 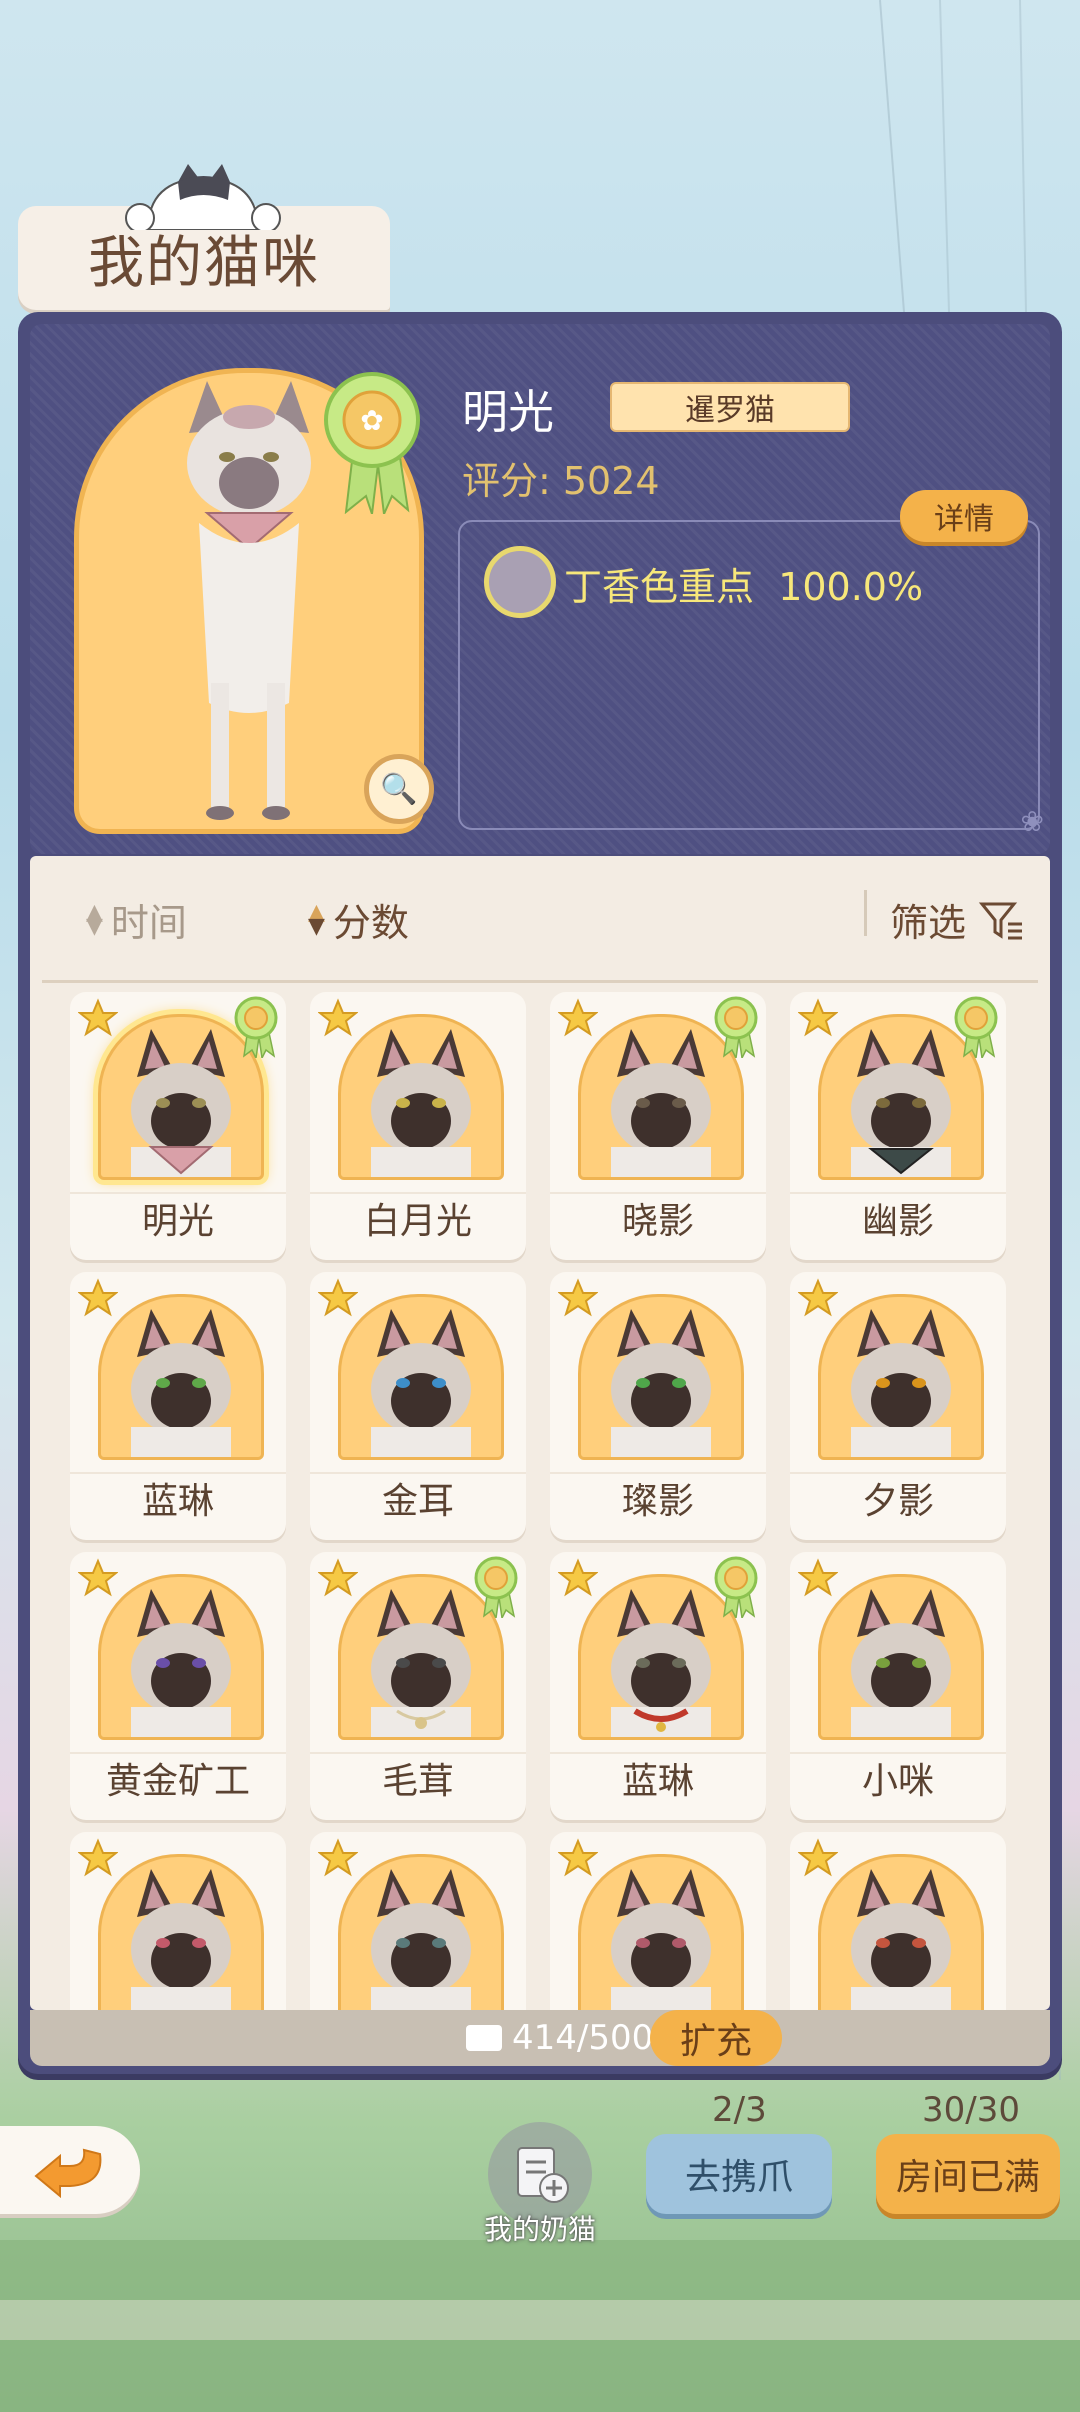 What do you see at coordinates (418, 1779) in the screenshot?
I see `cat-card-name: 毛茸` at bounding box center [418, 1779].